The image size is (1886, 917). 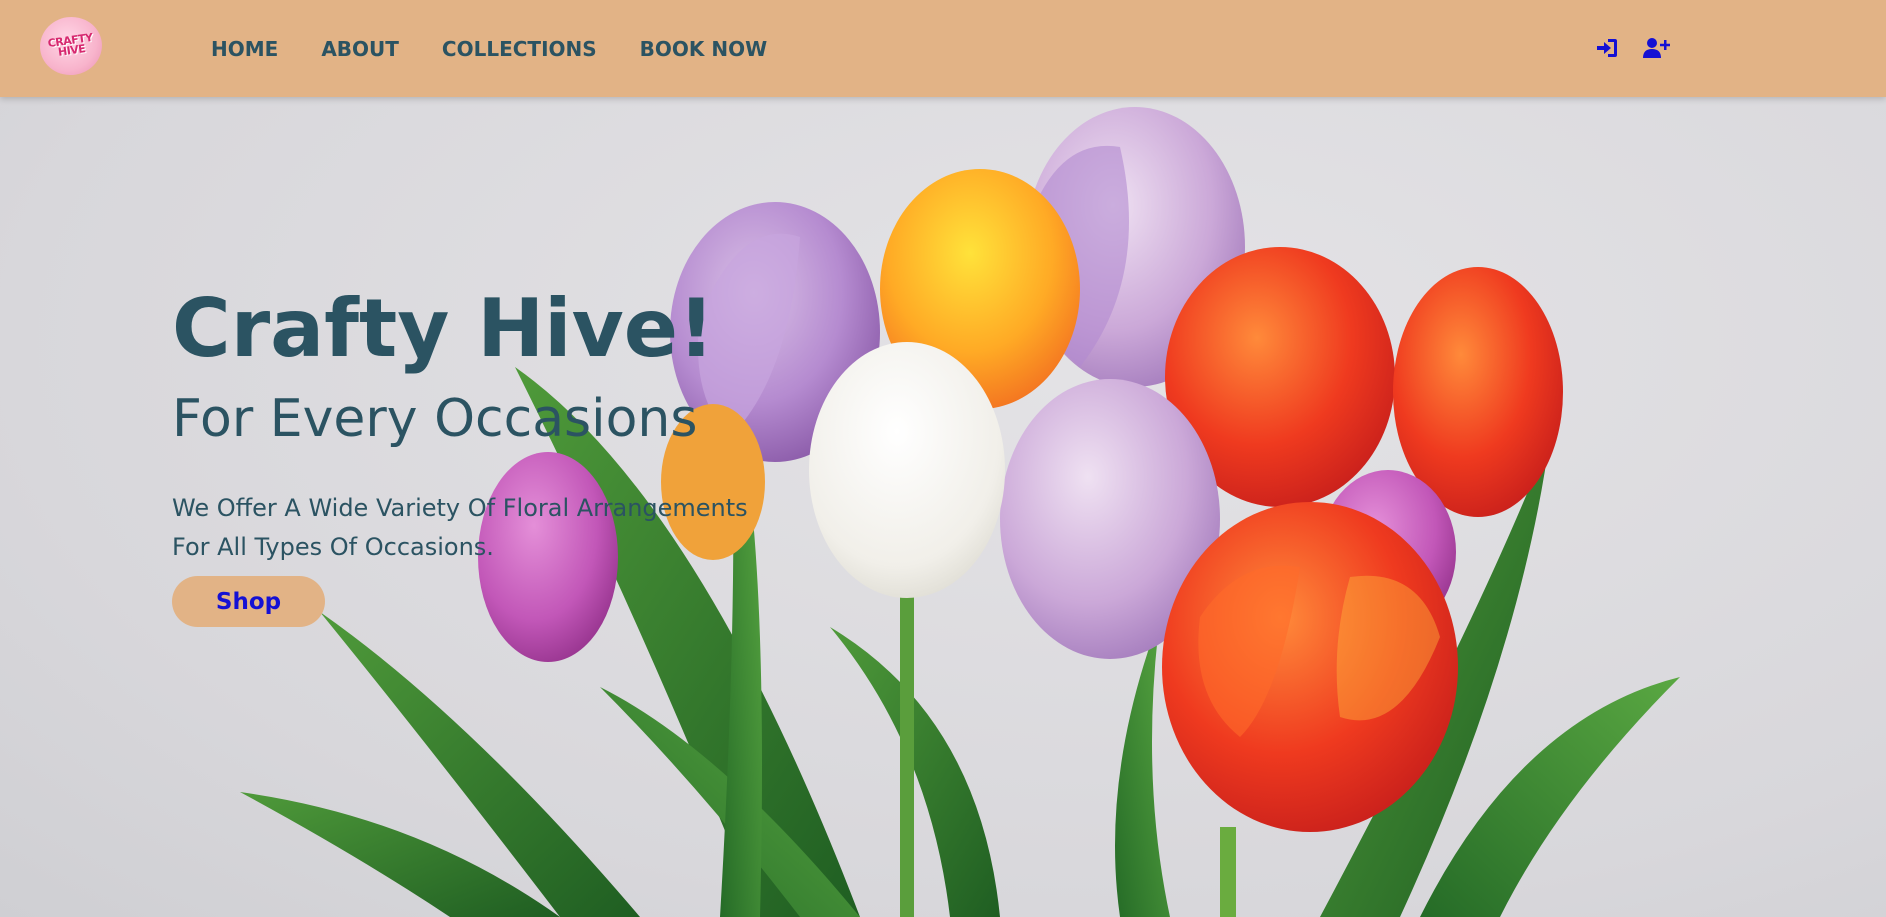 I want to click on nav-home: HOME, so click(x=244, y=49).